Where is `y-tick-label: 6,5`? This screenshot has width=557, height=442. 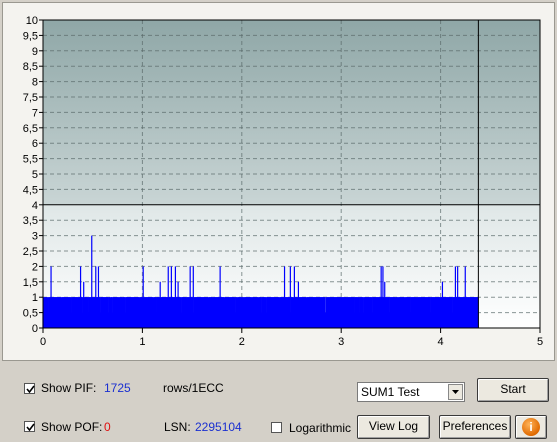
y-tick-label: 6,5 is located at coordinates (30, 129).